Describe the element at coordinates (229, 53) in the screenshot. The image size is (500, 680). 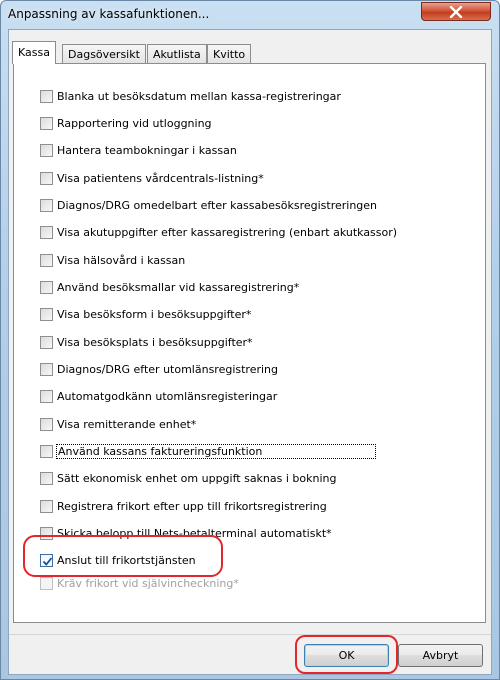
I see `tab-kvitto: Kvitto` at that location.